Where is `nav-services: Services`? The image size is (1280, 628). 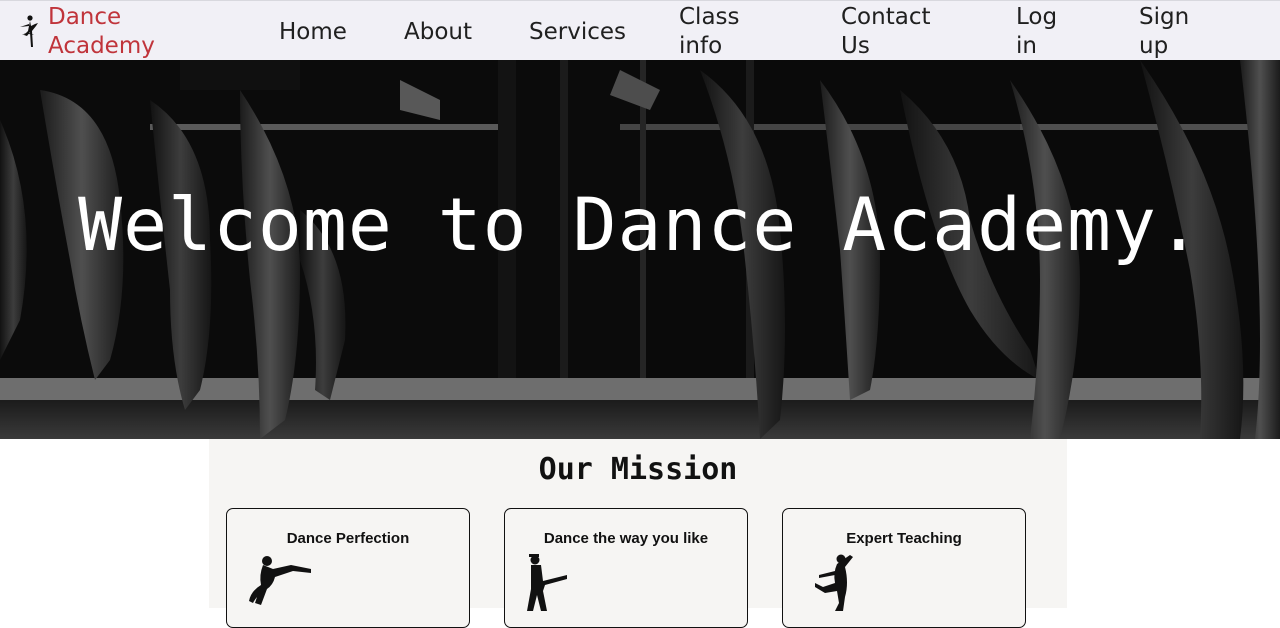 nav-services: Services is located at coordinates (577, 32).